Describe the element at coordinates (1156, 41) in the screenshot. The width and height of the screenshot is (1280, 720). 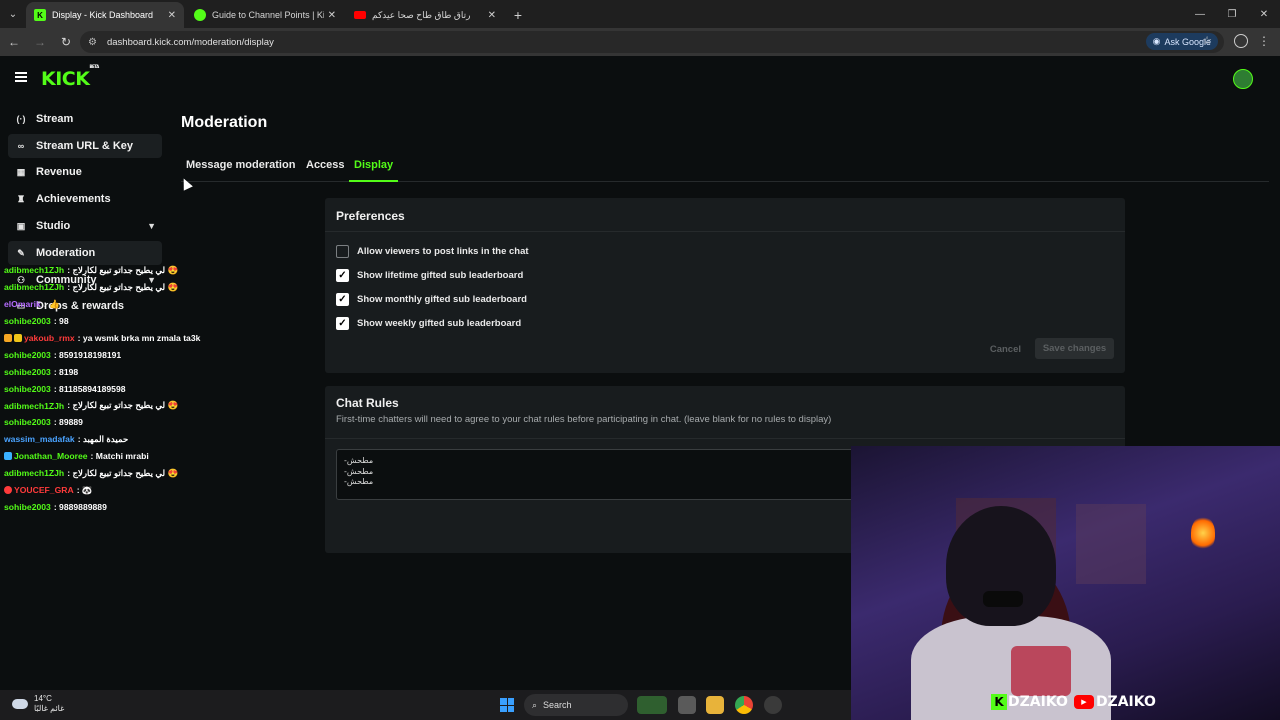
I see `lens-icon: ◉` at that location.